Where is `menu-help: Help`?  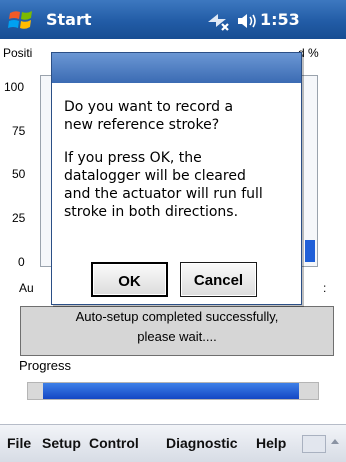
menu-help: Help is located at coordinates (271, 443).